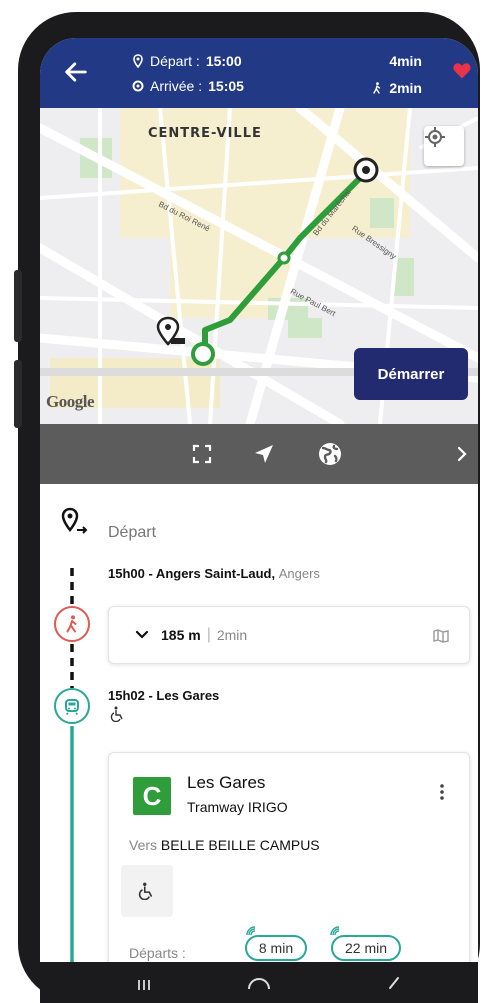  What do you see at coordinates (441, 636) in the screenshot?
I see `map-view-icon` at bounding box center [441, 636].